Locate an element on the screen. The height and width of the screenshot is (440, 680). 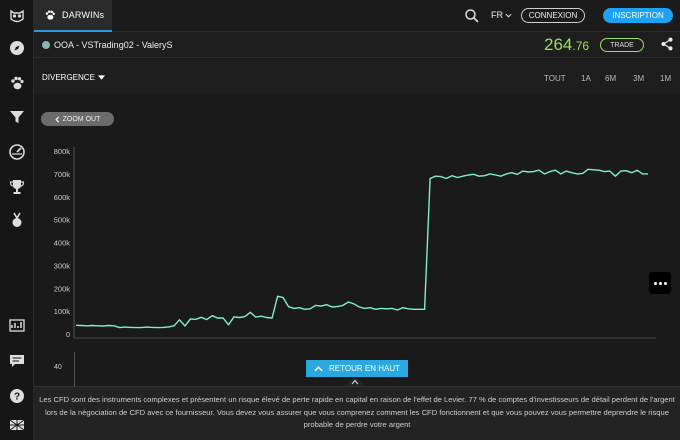
y-tick-label: 100k is located at coordinates (62, 311).